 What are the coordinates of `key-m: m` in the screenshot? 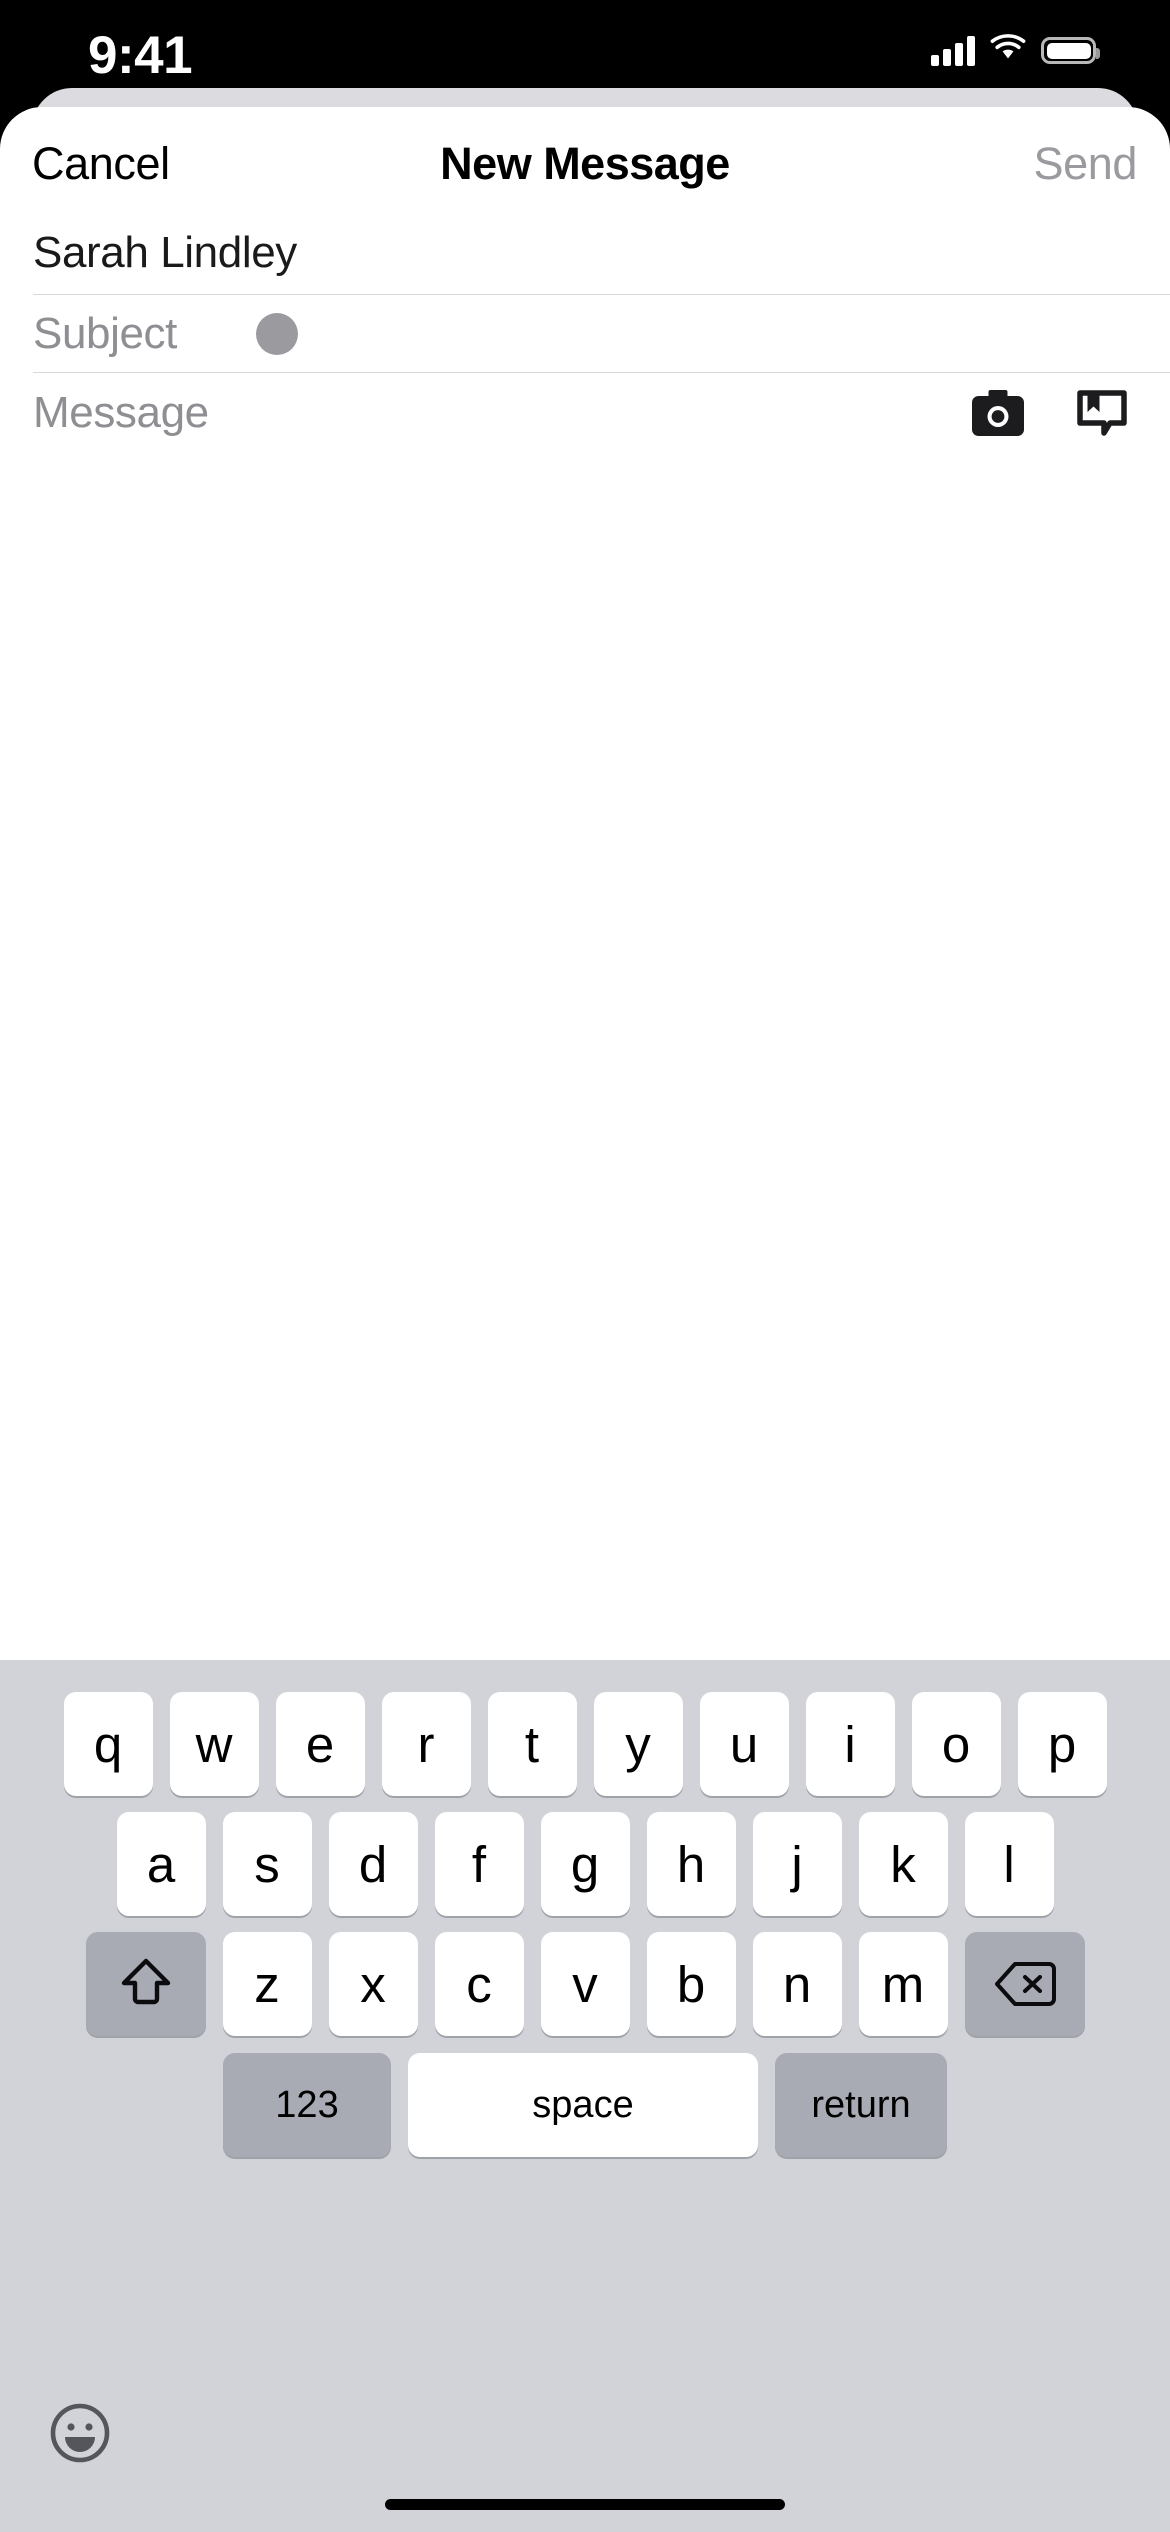 It's located at (903, 1984).